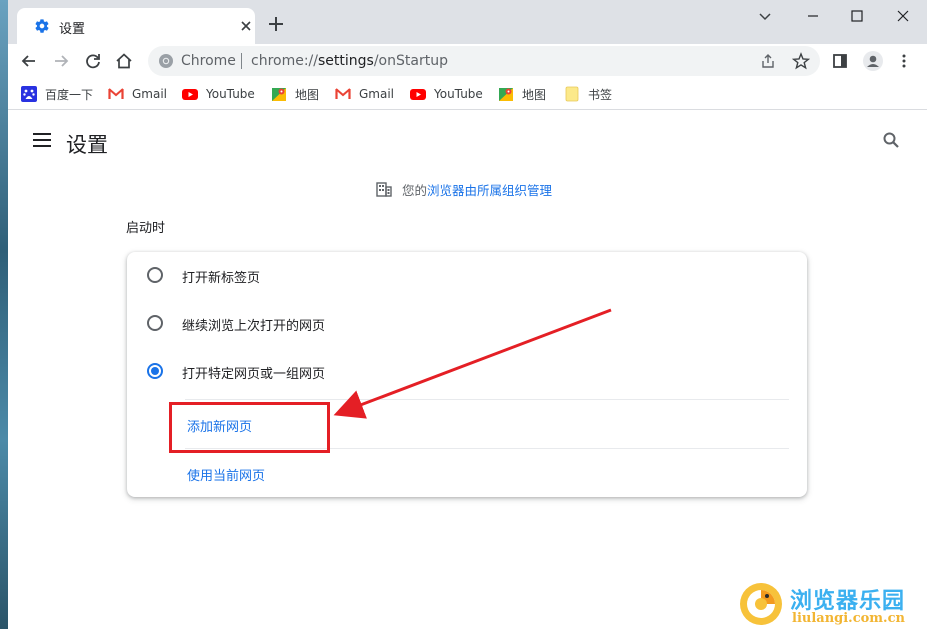  I want to click on profile-avatar-icon, so click(873, 61).